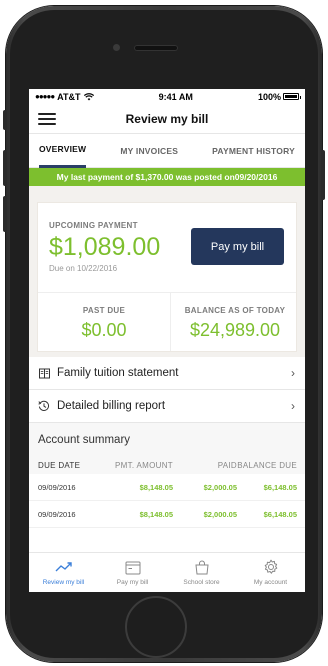 This screenshot has width=328, height=666. I want to click on battery-icon, so click(292, 96).